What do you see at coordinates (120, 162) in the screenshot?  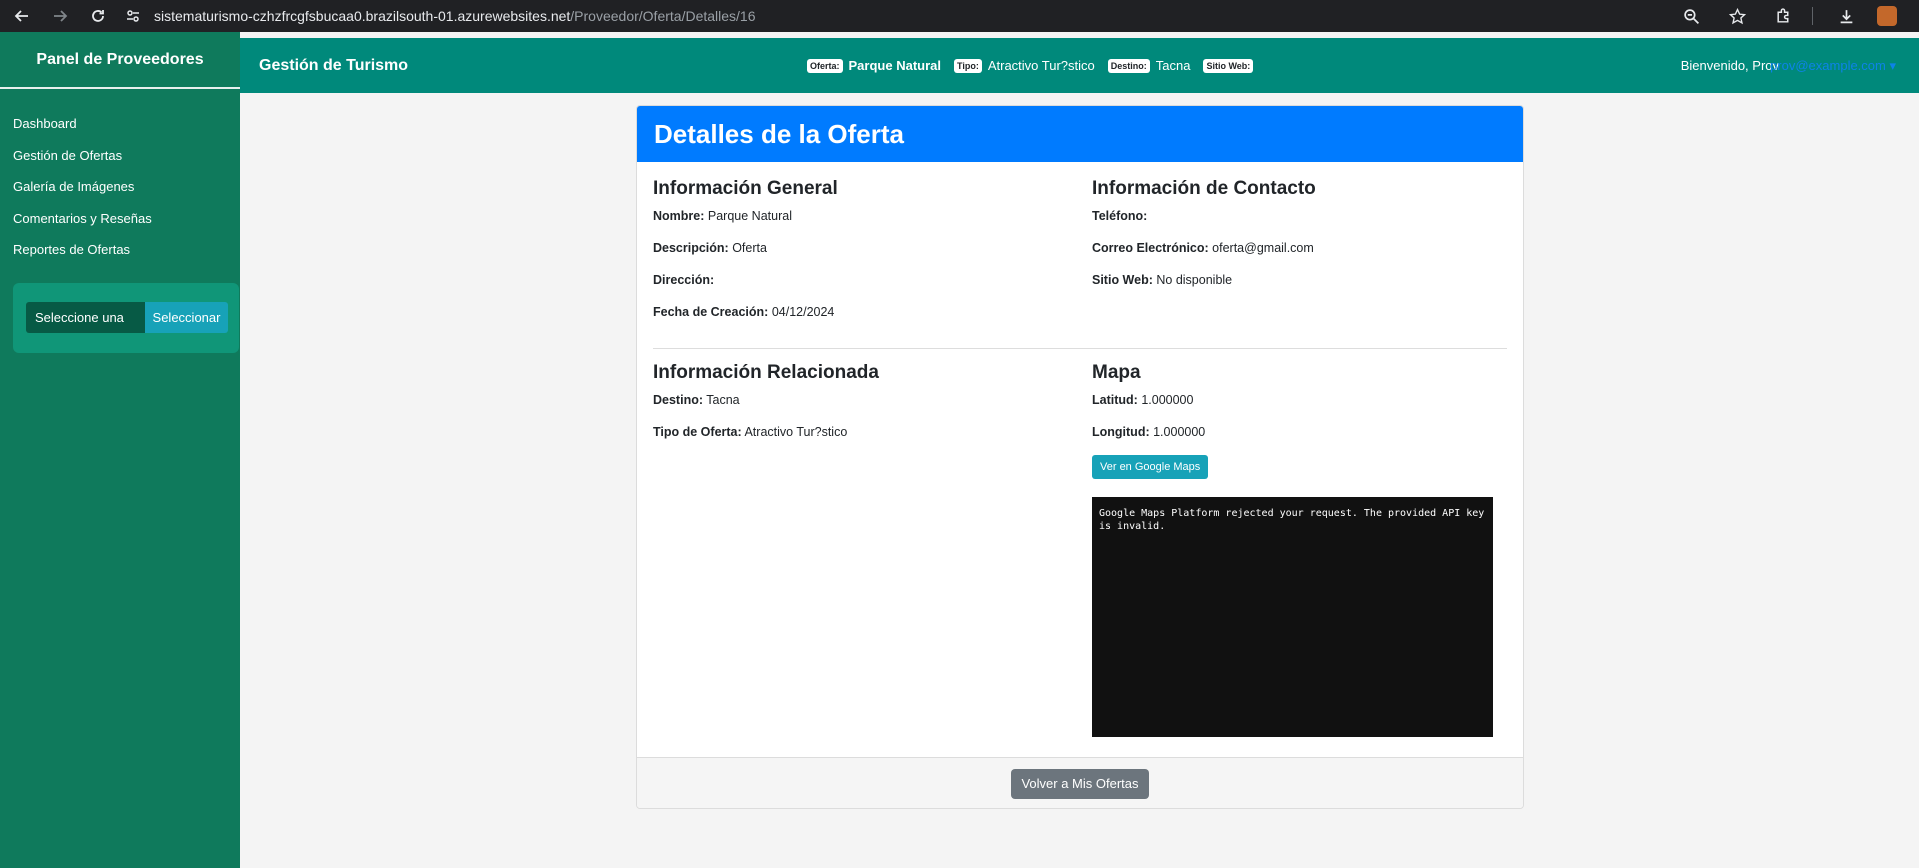 I see `sidebar-item-gestion-ofertas: Gestión de Ofertas` at bounding box center [120, 162].